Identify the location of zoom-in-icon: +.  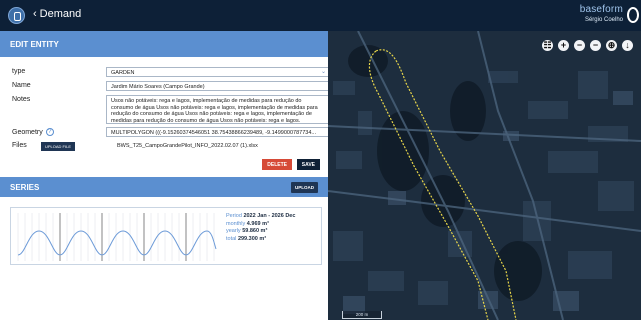
(563, 45).